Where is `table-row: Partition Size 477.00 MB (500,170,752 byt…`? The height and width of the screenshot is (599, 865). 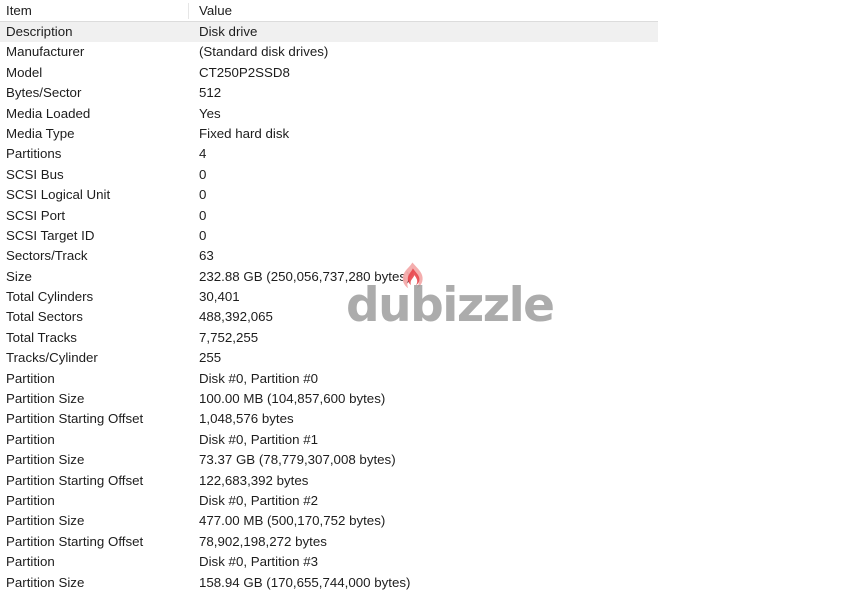 table-row: Partition Size 477.00 MB (500,170,752 byt… is located at coordinates (329, 521).